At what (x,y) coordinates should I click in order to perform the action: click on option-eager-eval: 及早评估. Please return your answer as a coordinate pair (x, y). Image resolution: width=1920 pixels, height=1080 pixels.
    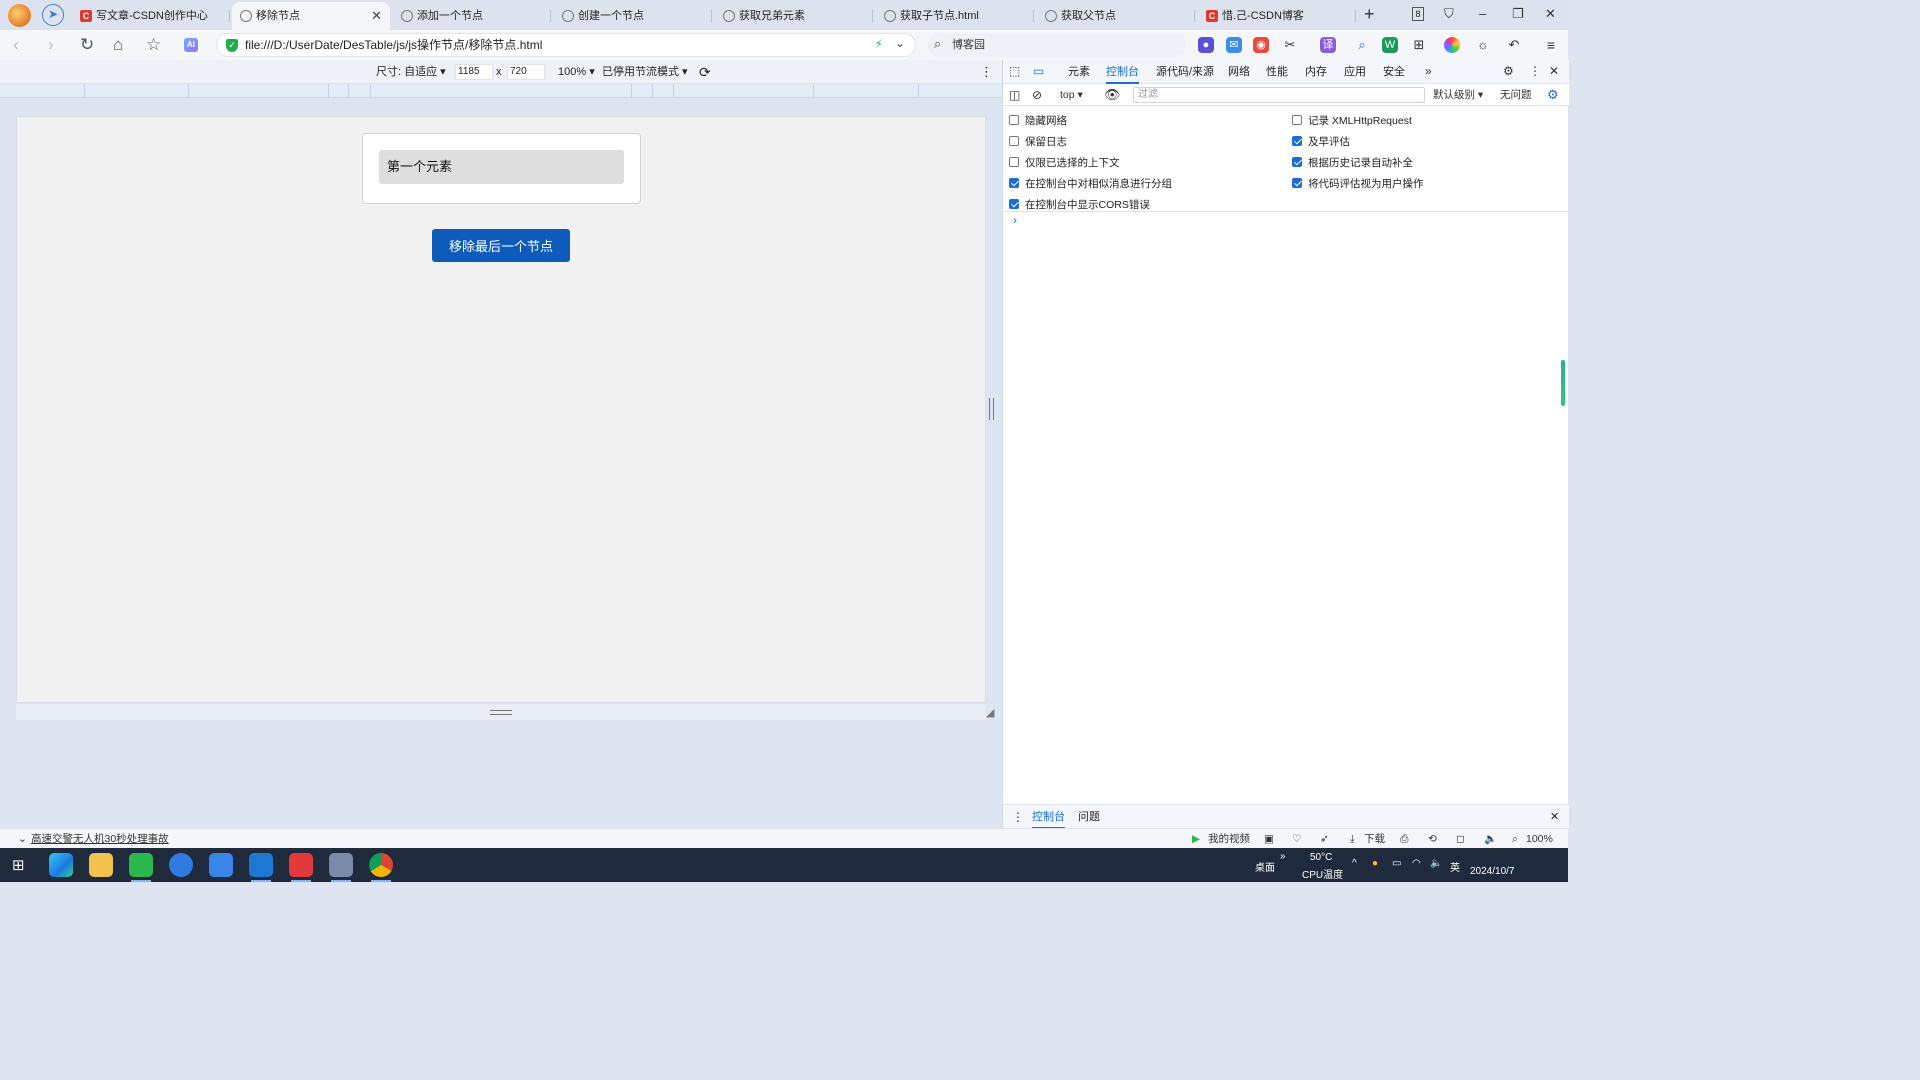
    Looking at the image, I should click on (1321, 142).